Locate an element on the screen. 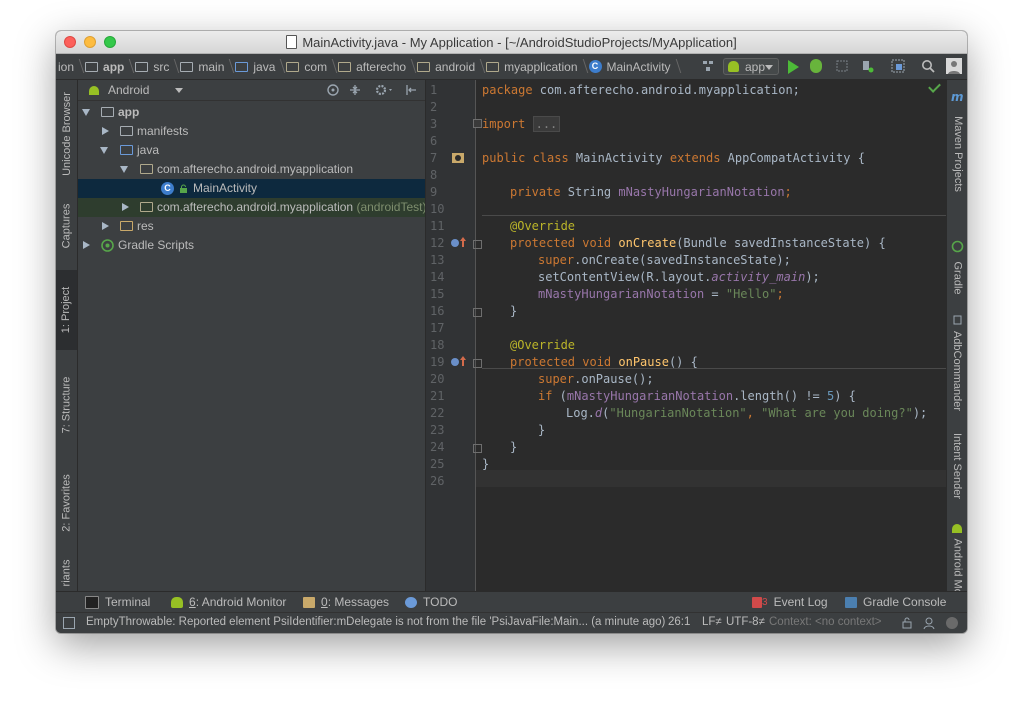 The image size is (1023, 713). tool-tab-captures: Captures is located at coordinates (66, 225).